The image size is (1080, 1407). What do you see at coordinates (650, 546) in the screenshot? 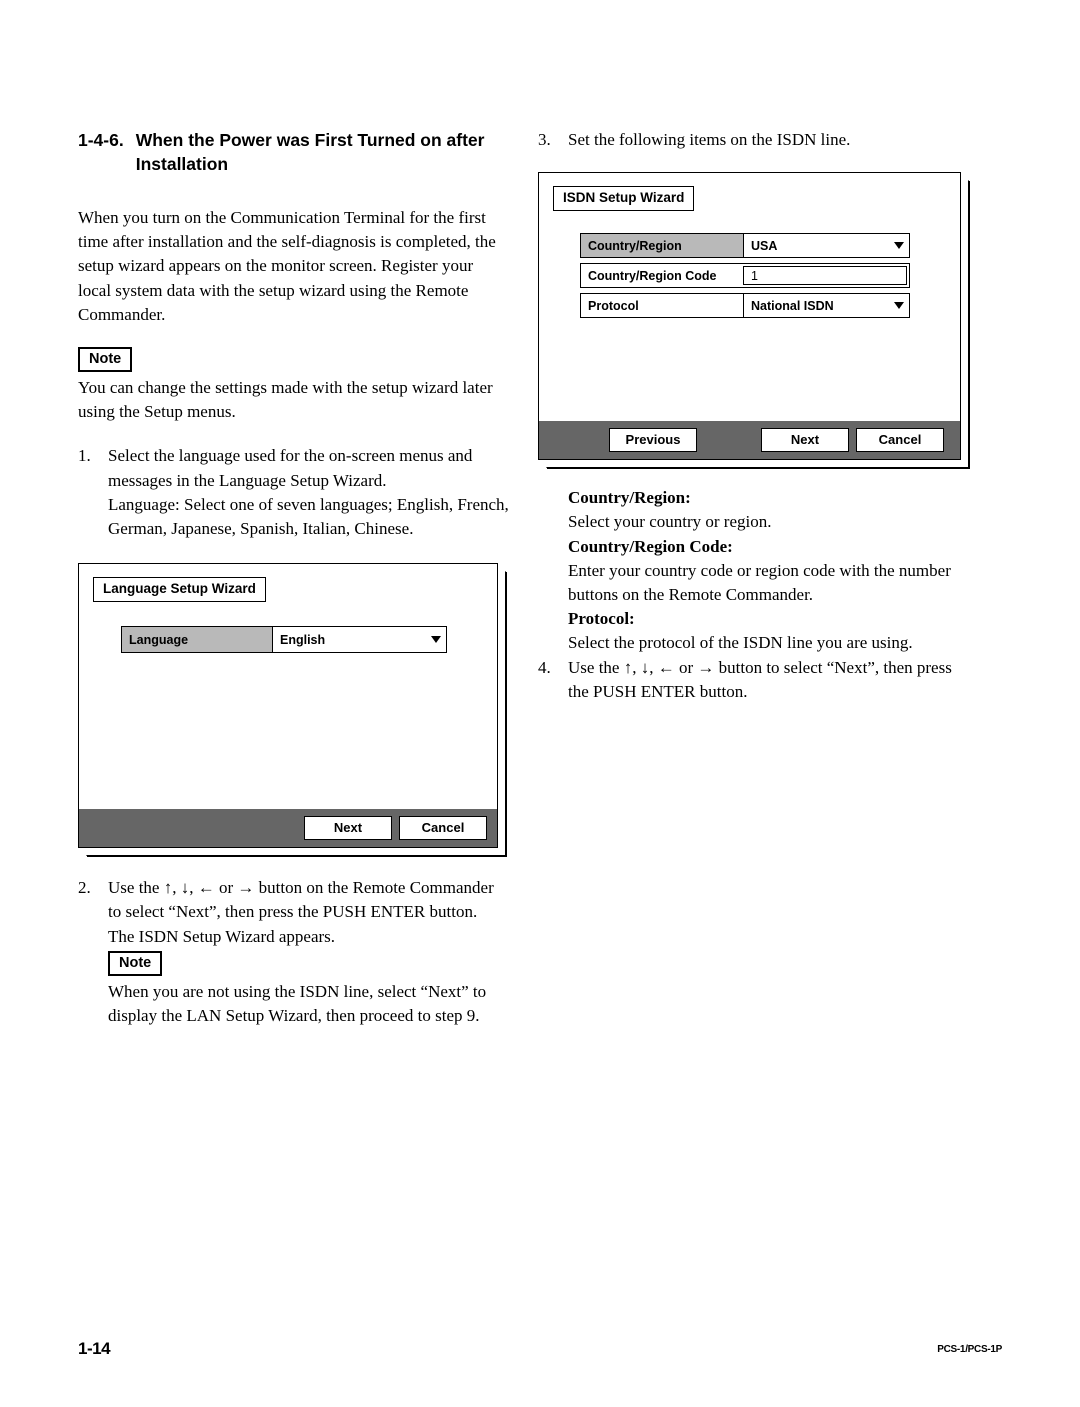
I see `definition-term-country-region-code: Country/Region Code:` at bounding box center [650, 546].